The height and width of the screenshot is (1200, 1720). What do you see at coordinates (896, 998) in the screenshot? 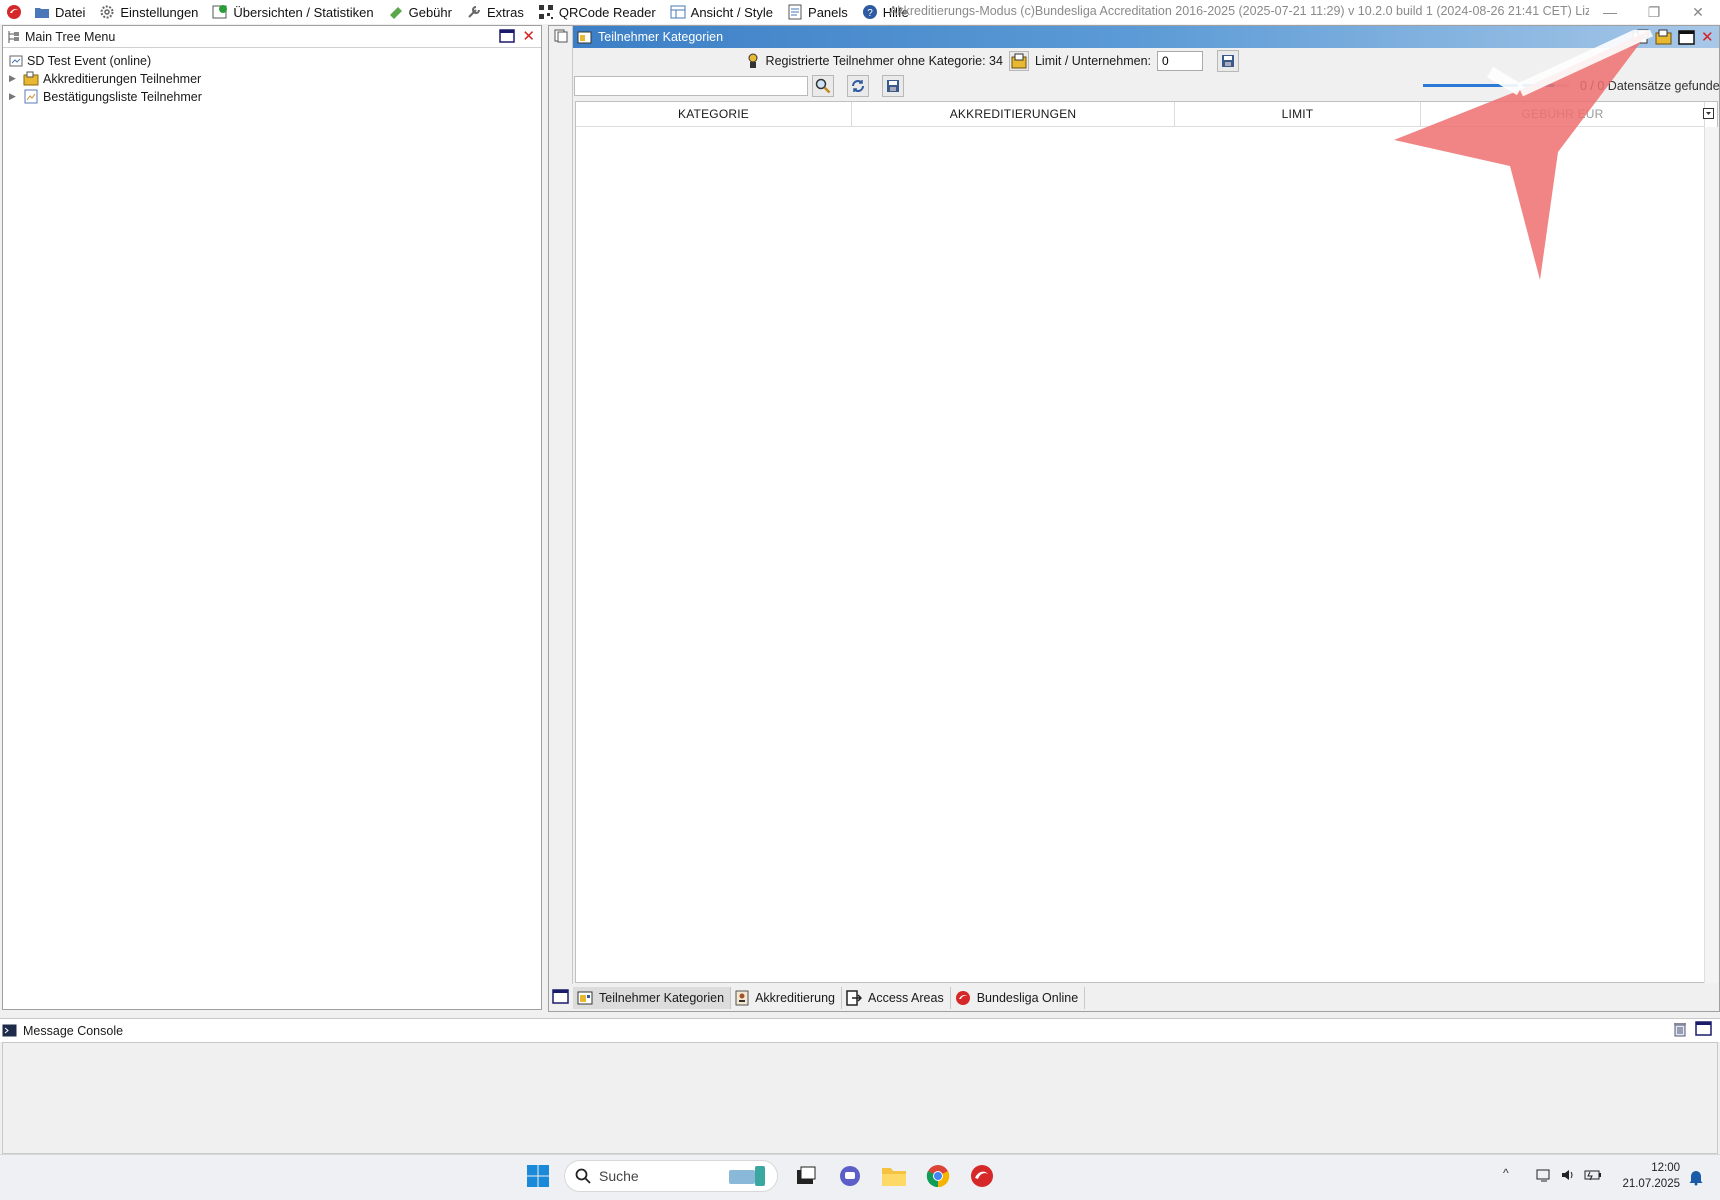
I see `tab-access-areas: Access Areas` at bounding box center [896, 998].